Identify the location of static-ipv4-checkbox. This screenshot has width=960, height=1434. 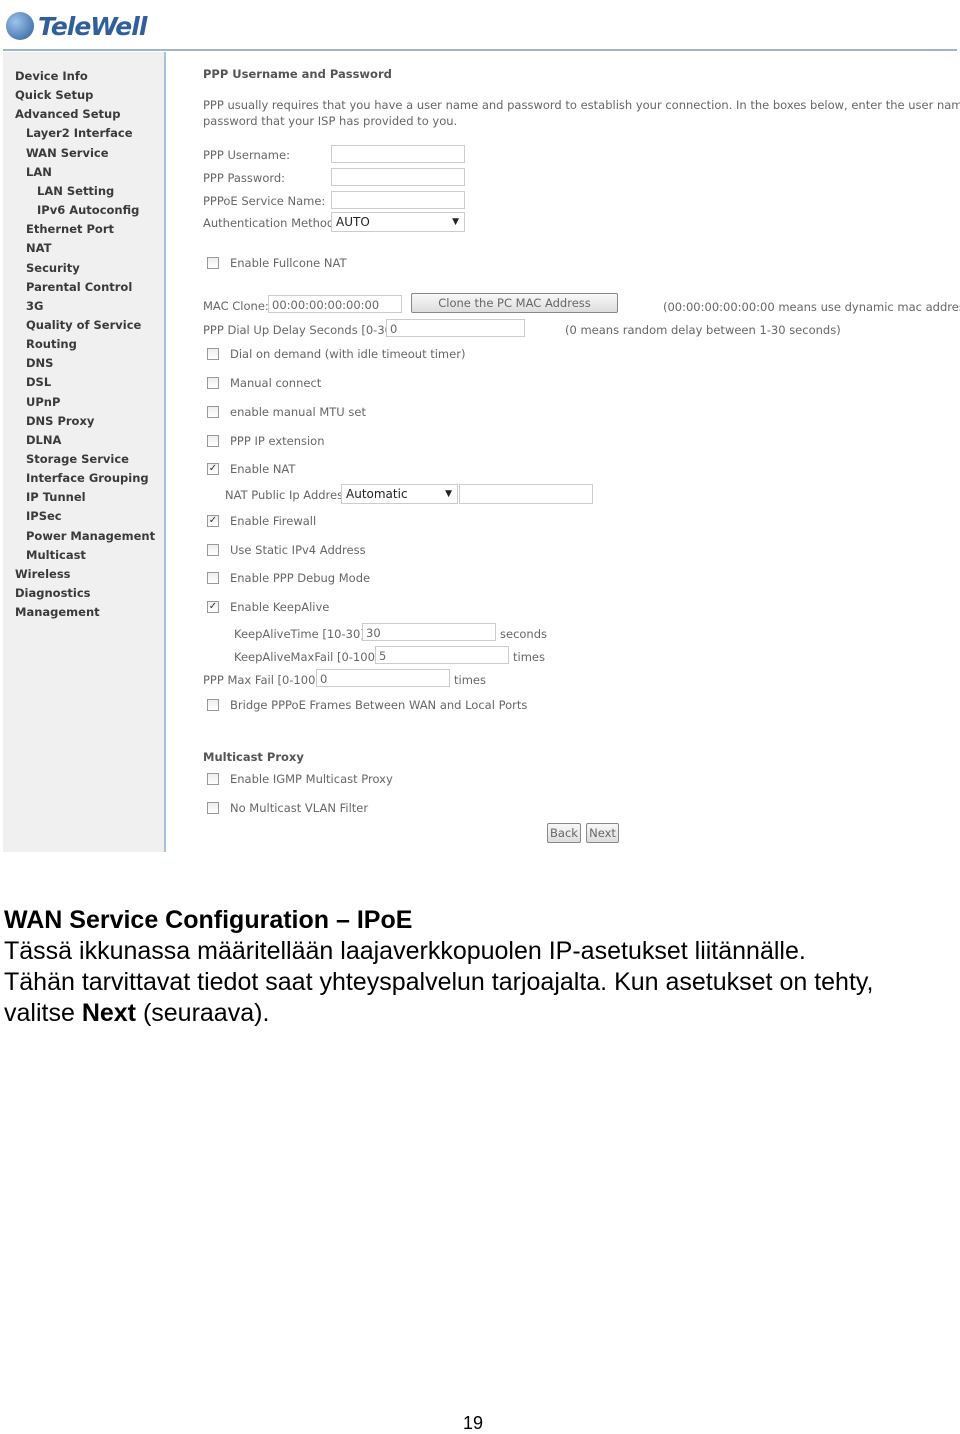
(213, 550).